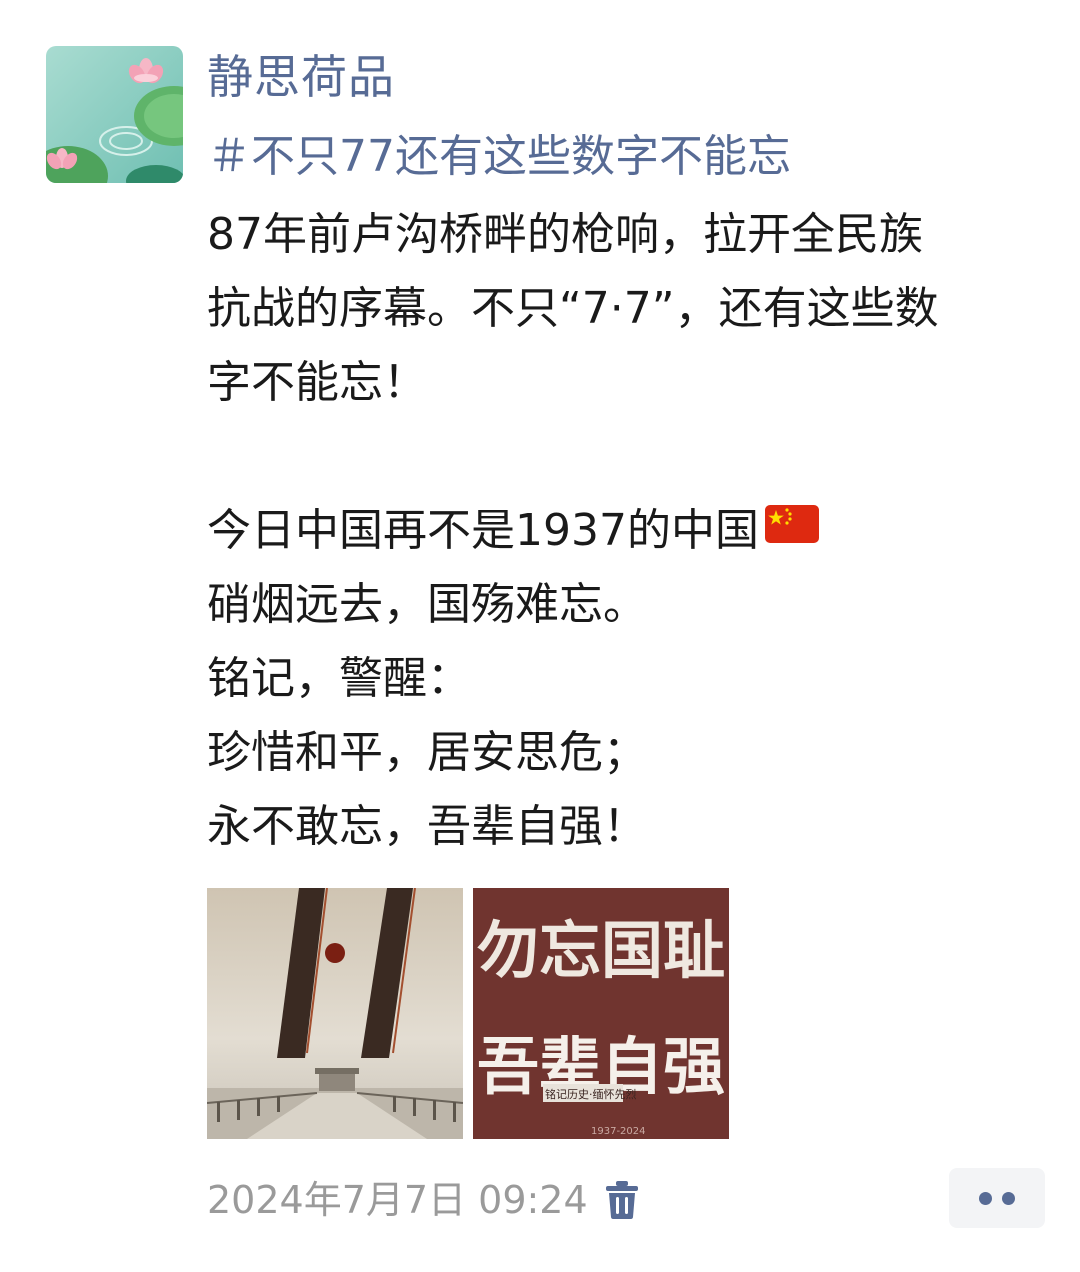  I want to click on post-timestamp: 2024年7月7日 09:24, so click(397, 1200).